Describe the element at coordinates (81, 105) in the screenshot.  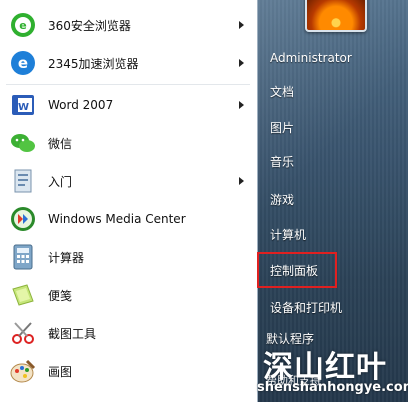
I see `program-label: Word 2007` at that location.